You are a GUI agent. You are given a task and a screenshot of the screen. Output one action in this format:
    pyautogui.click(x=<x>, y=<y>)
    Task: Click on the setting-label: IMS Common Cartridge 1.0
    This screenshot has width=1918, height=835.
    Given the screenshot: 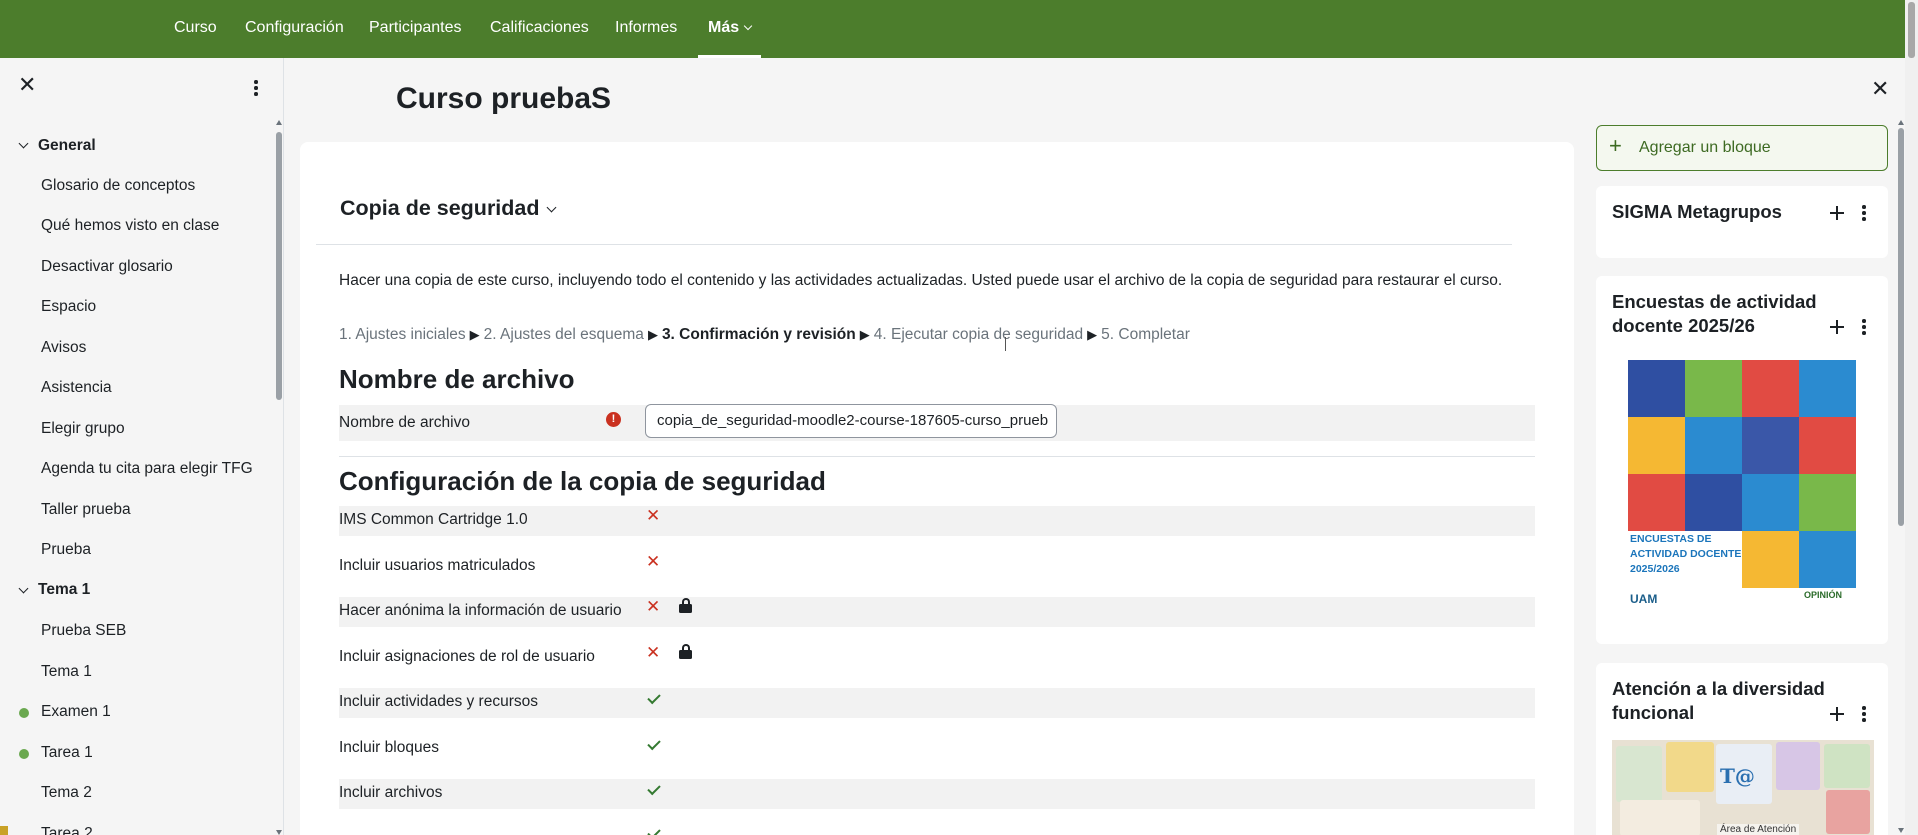 What is the action you would take?
    pyautogui.click(x=433, y=519)
    